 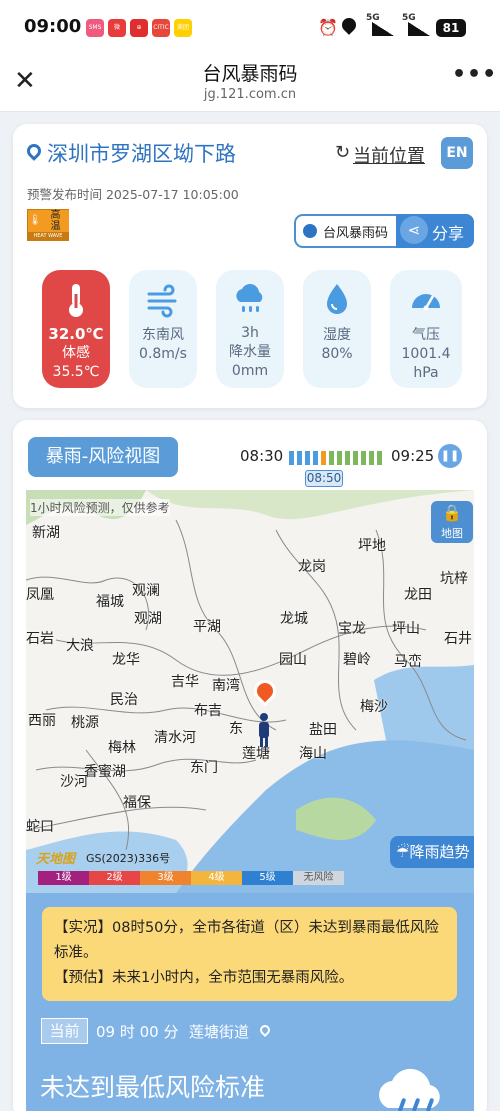 I want to click on share-button: ⋖ 分享, so click(x=435, y=231).